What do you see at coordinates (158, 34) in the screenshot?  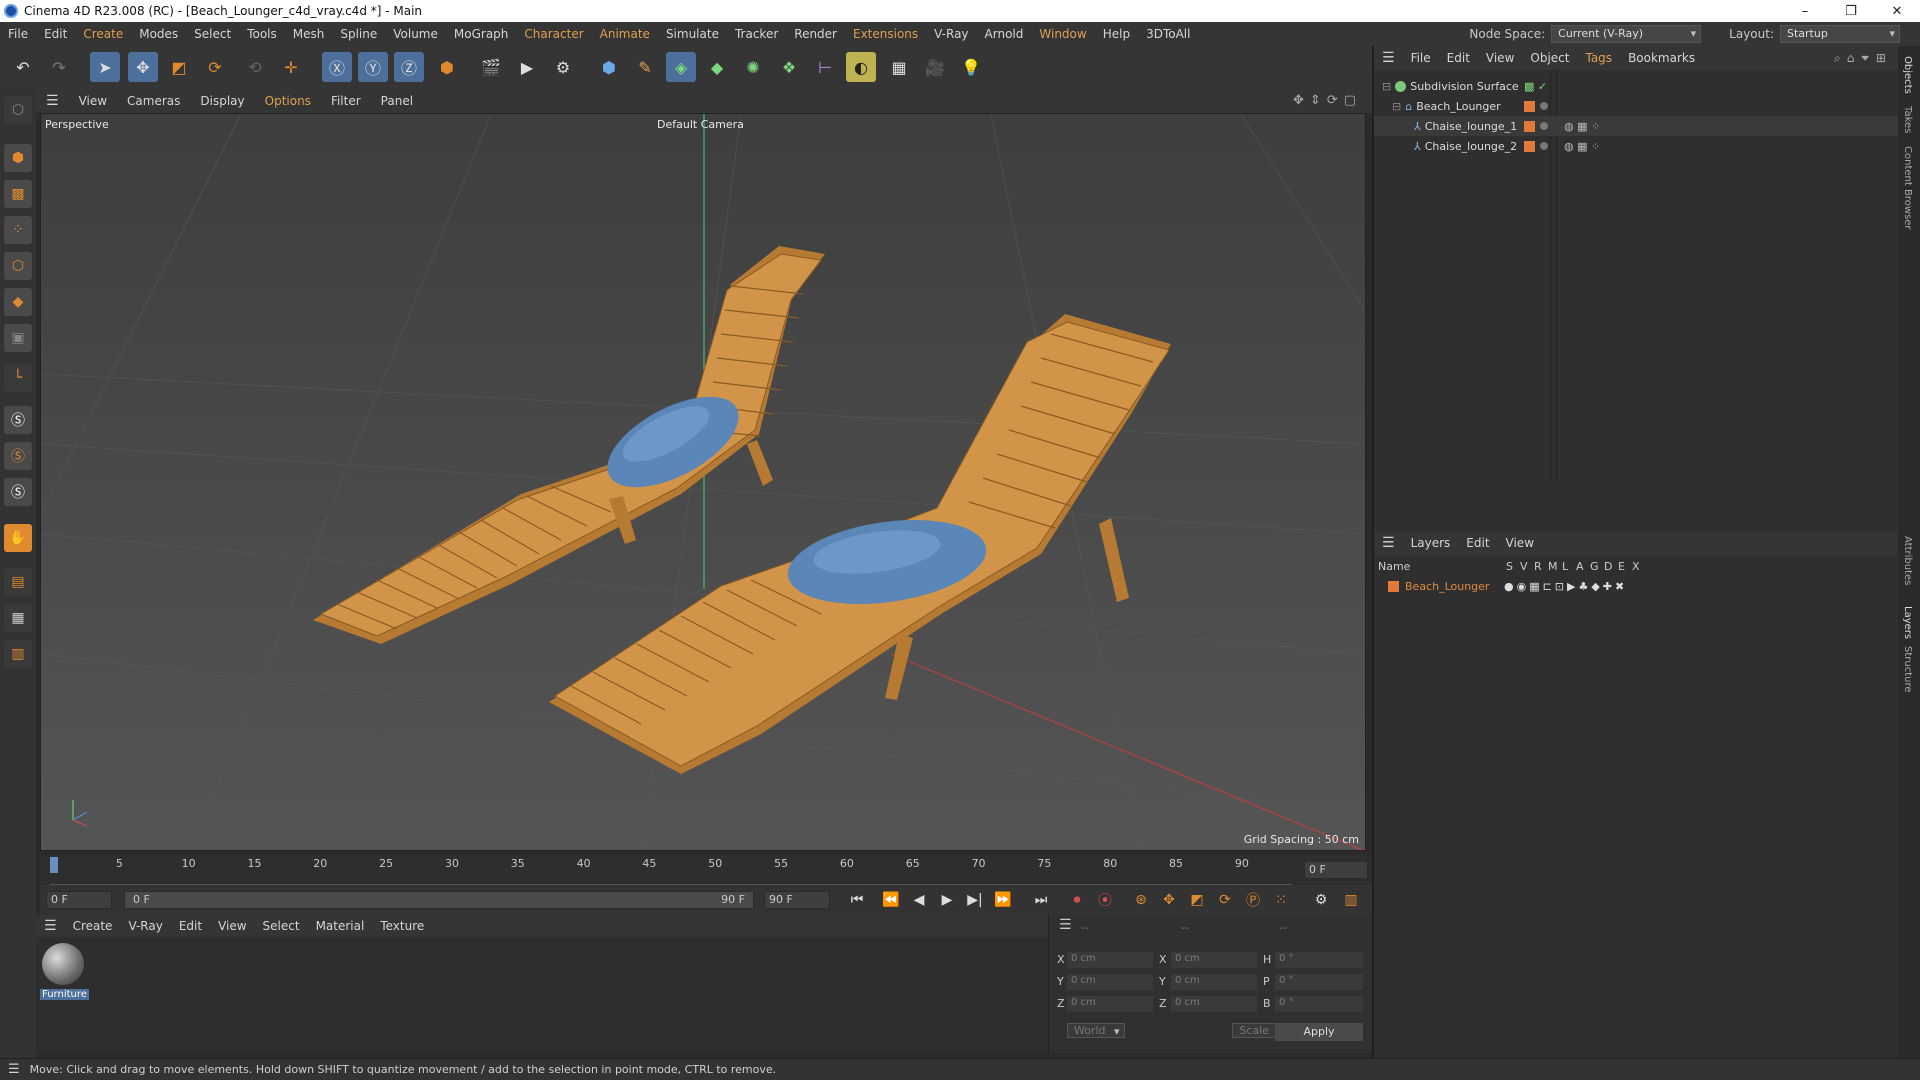 I see `menu-modes: Modes` at bounding box center [158, 34].